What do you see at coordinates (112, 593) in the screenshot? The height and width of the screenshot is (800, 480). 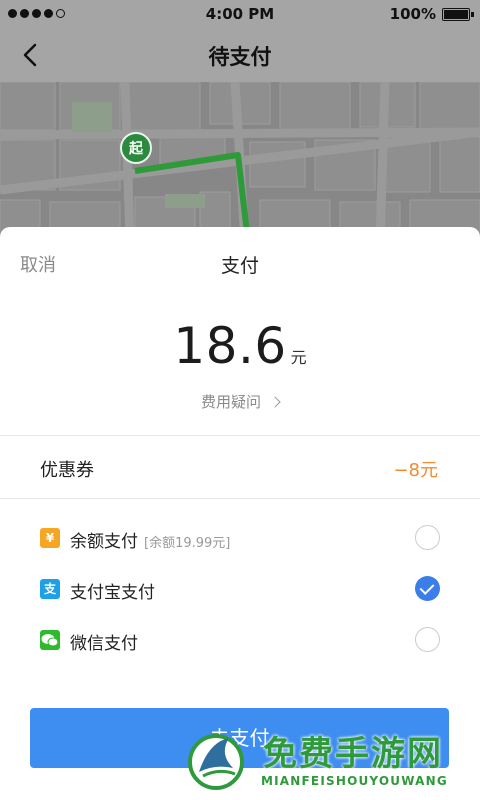 I see `payment-option-name: 支付宝支付` at bounding box center [112, 593].